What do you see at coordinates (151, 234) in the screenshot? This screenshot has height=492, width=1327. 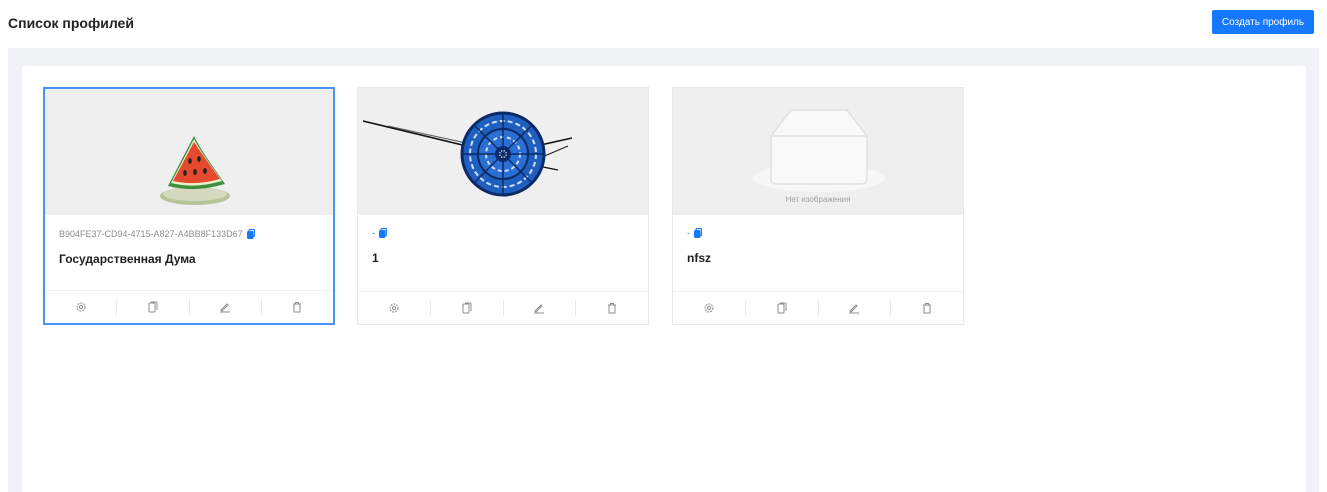 I see `profile-id-text: B904FE37-CD94-4715-A827-A4BB8F133D67` at bounding box center [151, 234].